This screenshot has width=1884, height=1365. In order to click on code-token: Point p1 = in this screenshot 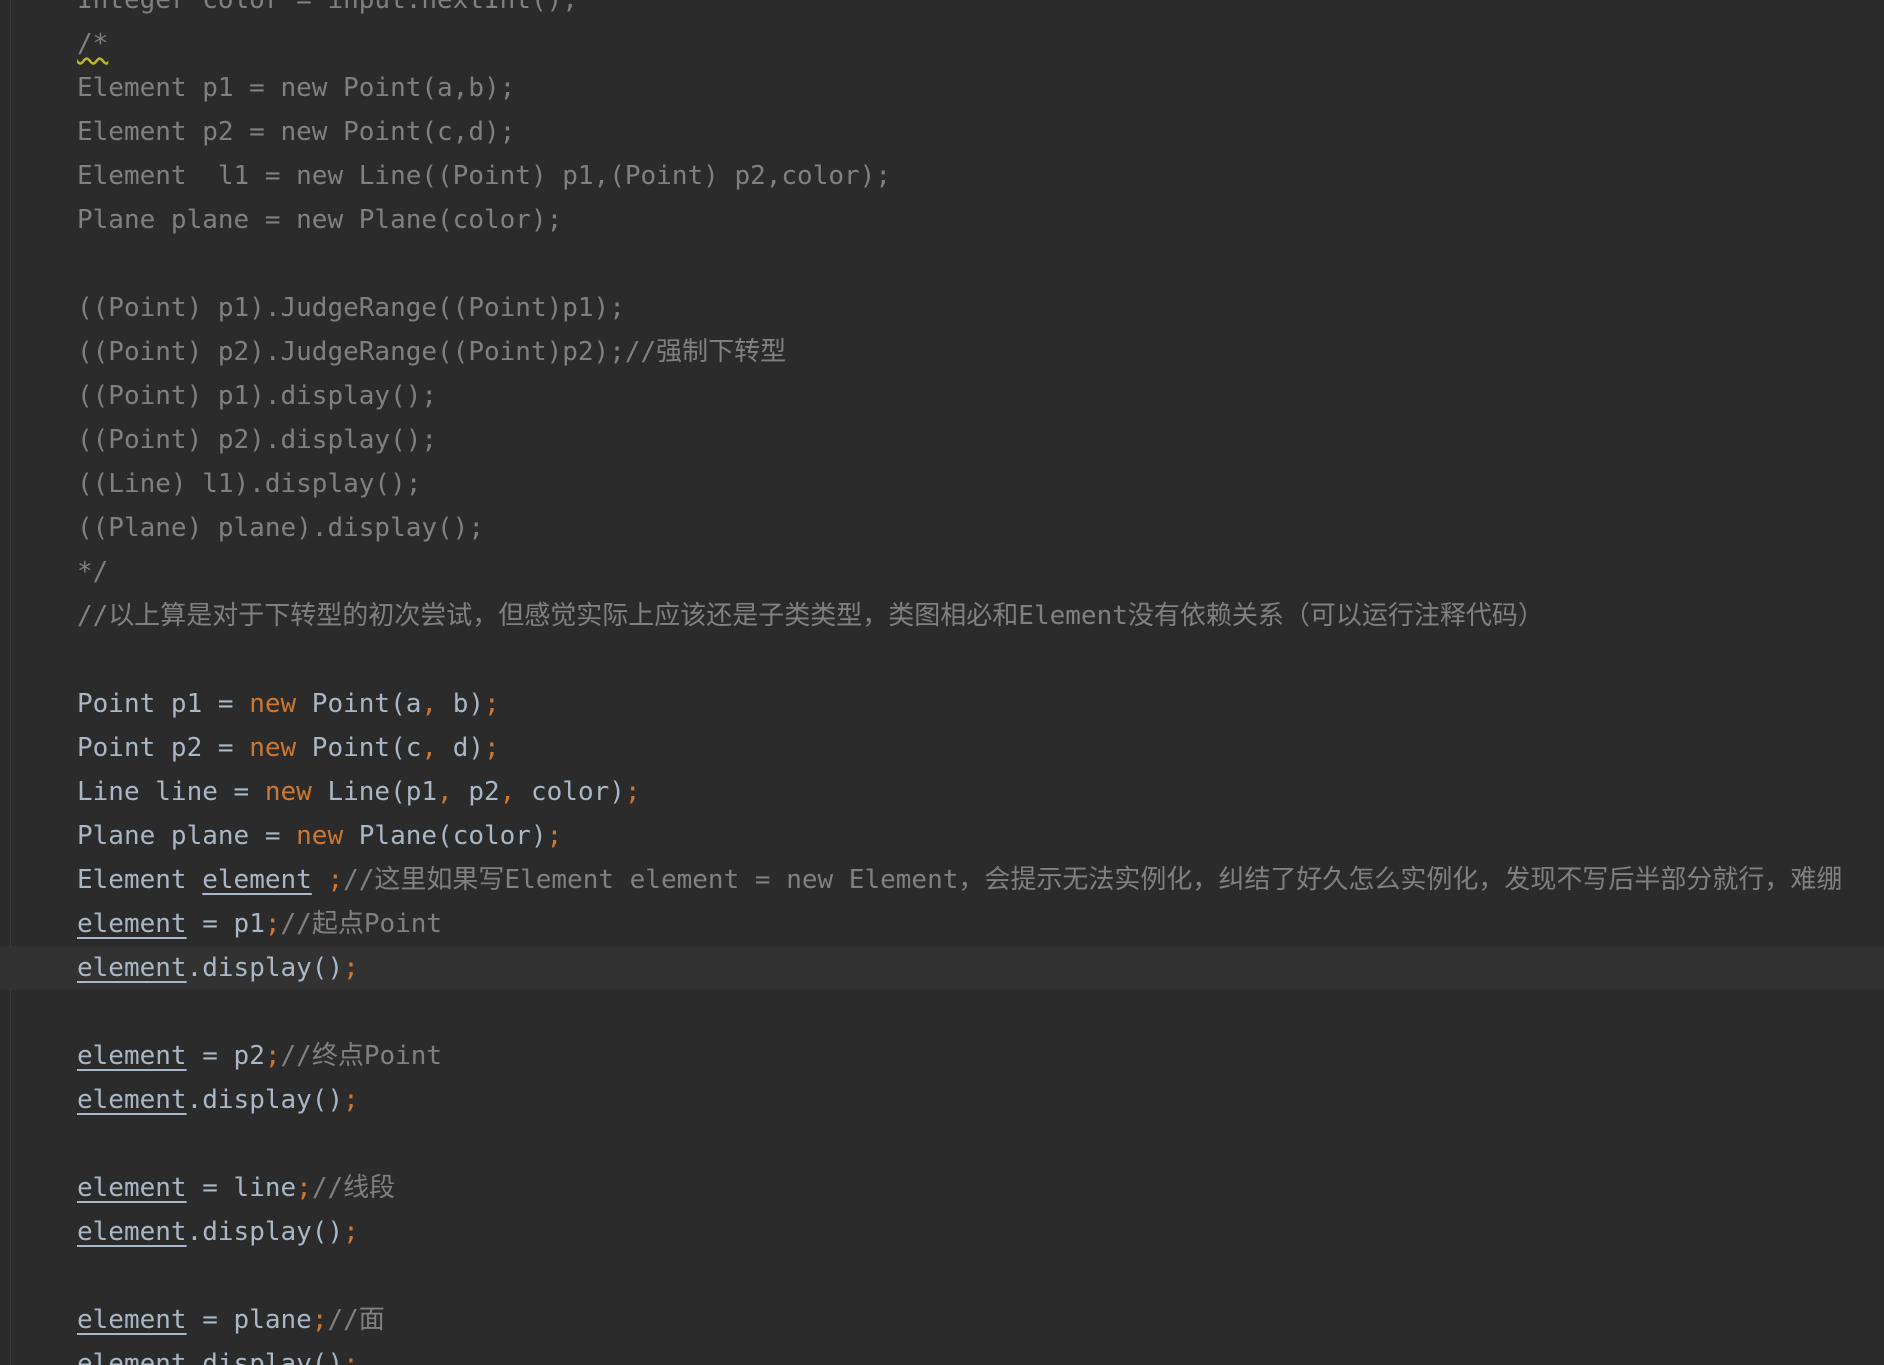, I will do `click(163, 704)`.